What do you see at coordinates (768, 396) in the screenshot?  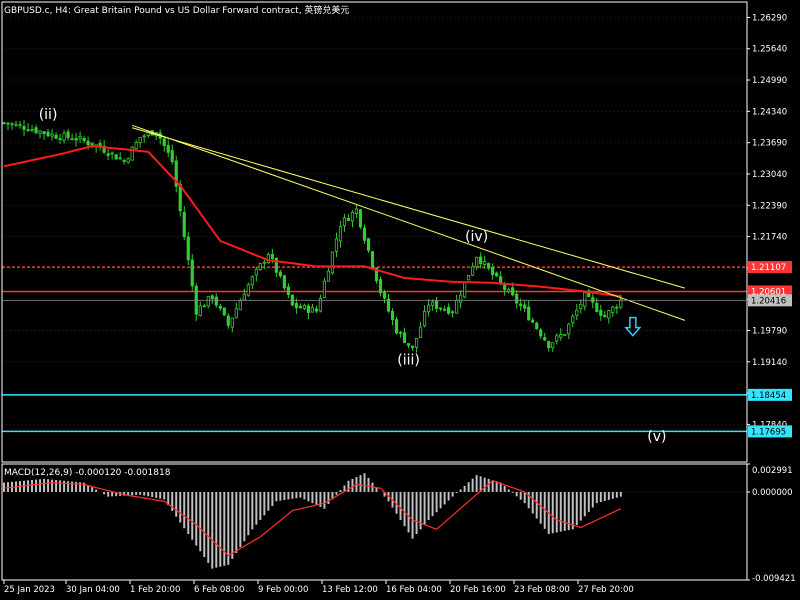 I see `level-badge-label: 1.18454` at bounding box center [768, 396].